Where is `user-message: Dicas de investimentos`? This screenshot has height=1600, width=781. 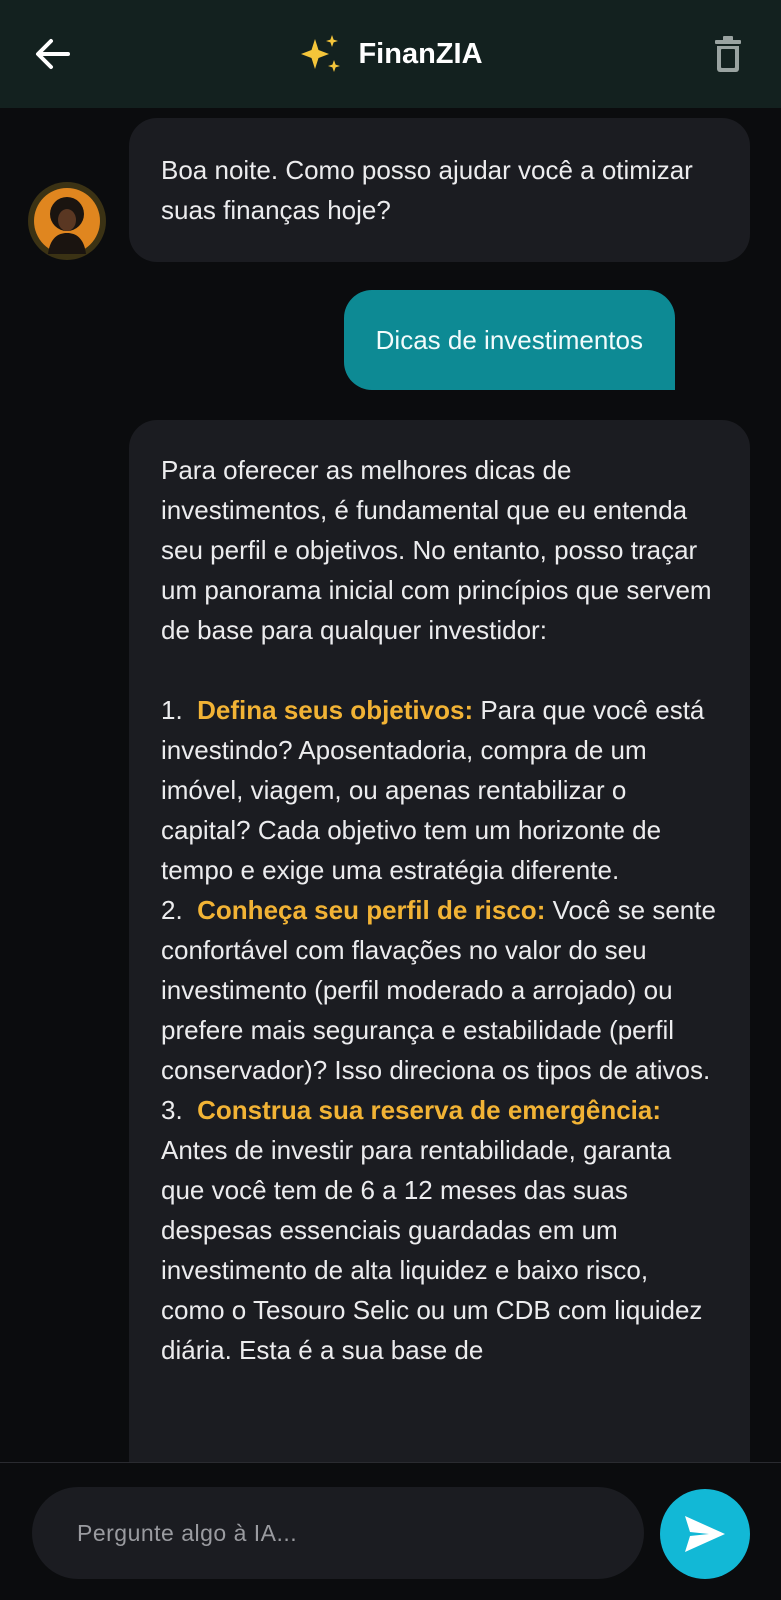
user-message: Dicas de investimentos is located at coordinates (509, 340).